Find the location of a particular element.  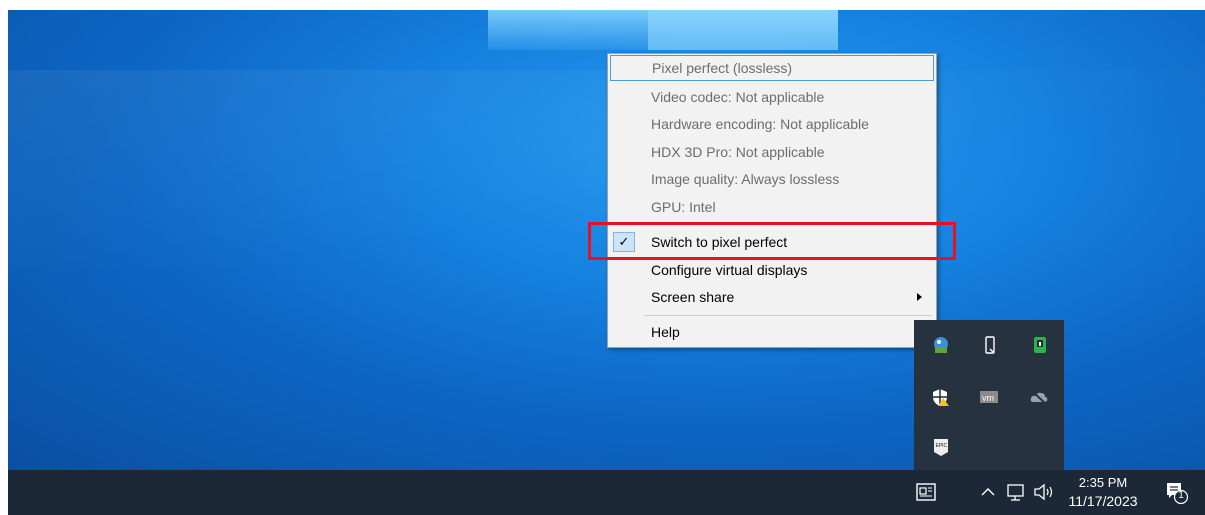

notification-count-badge: 1 is located at coordinates (1181, 495).